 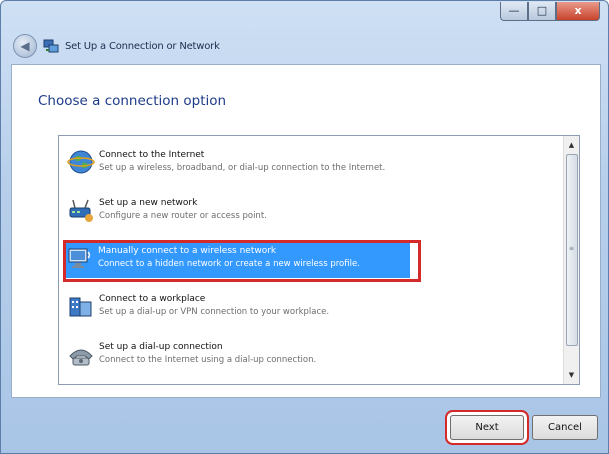 I want to click on maximize-button: □, so click(x=542, y=11).